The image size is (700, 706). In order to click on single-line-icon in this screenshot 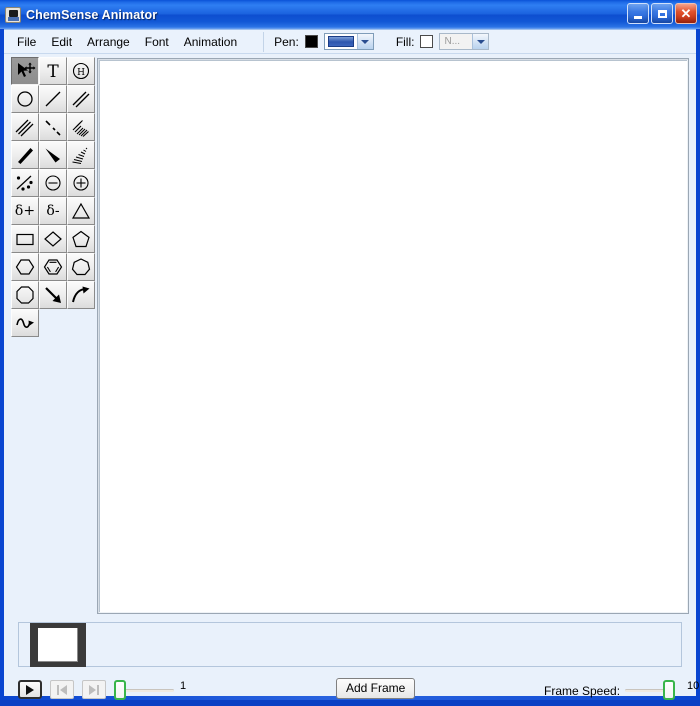, I will do `click(53, 99)`.